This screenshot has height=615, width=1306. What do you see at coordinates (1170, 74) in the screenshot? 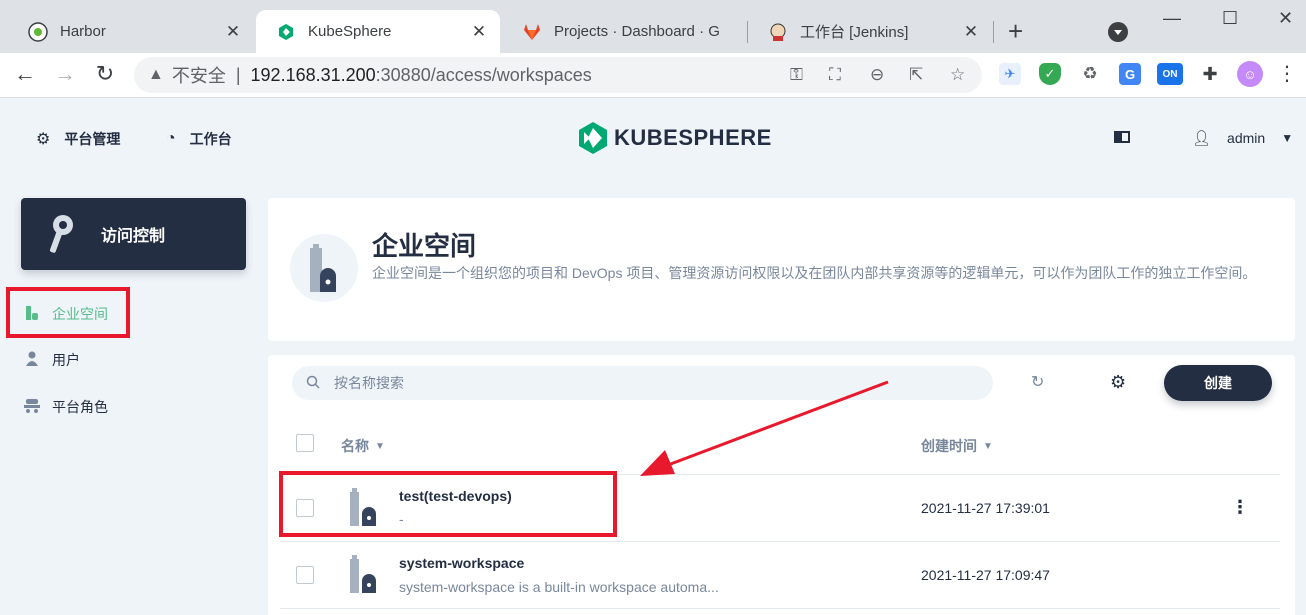
I see `extension-on-toggle-icon: ON` at bounding box center [1170, 74].